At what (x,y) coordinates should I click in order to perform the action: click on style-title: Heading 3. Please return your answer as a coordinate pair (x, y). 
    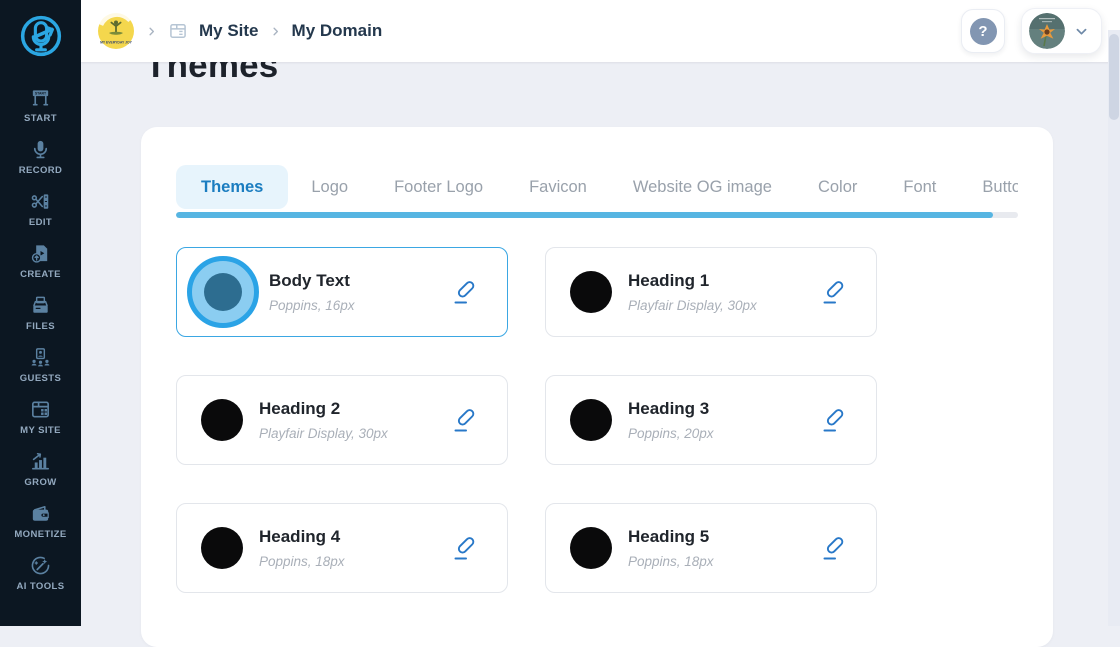
    Looking at the image, I should click on (669, 408).